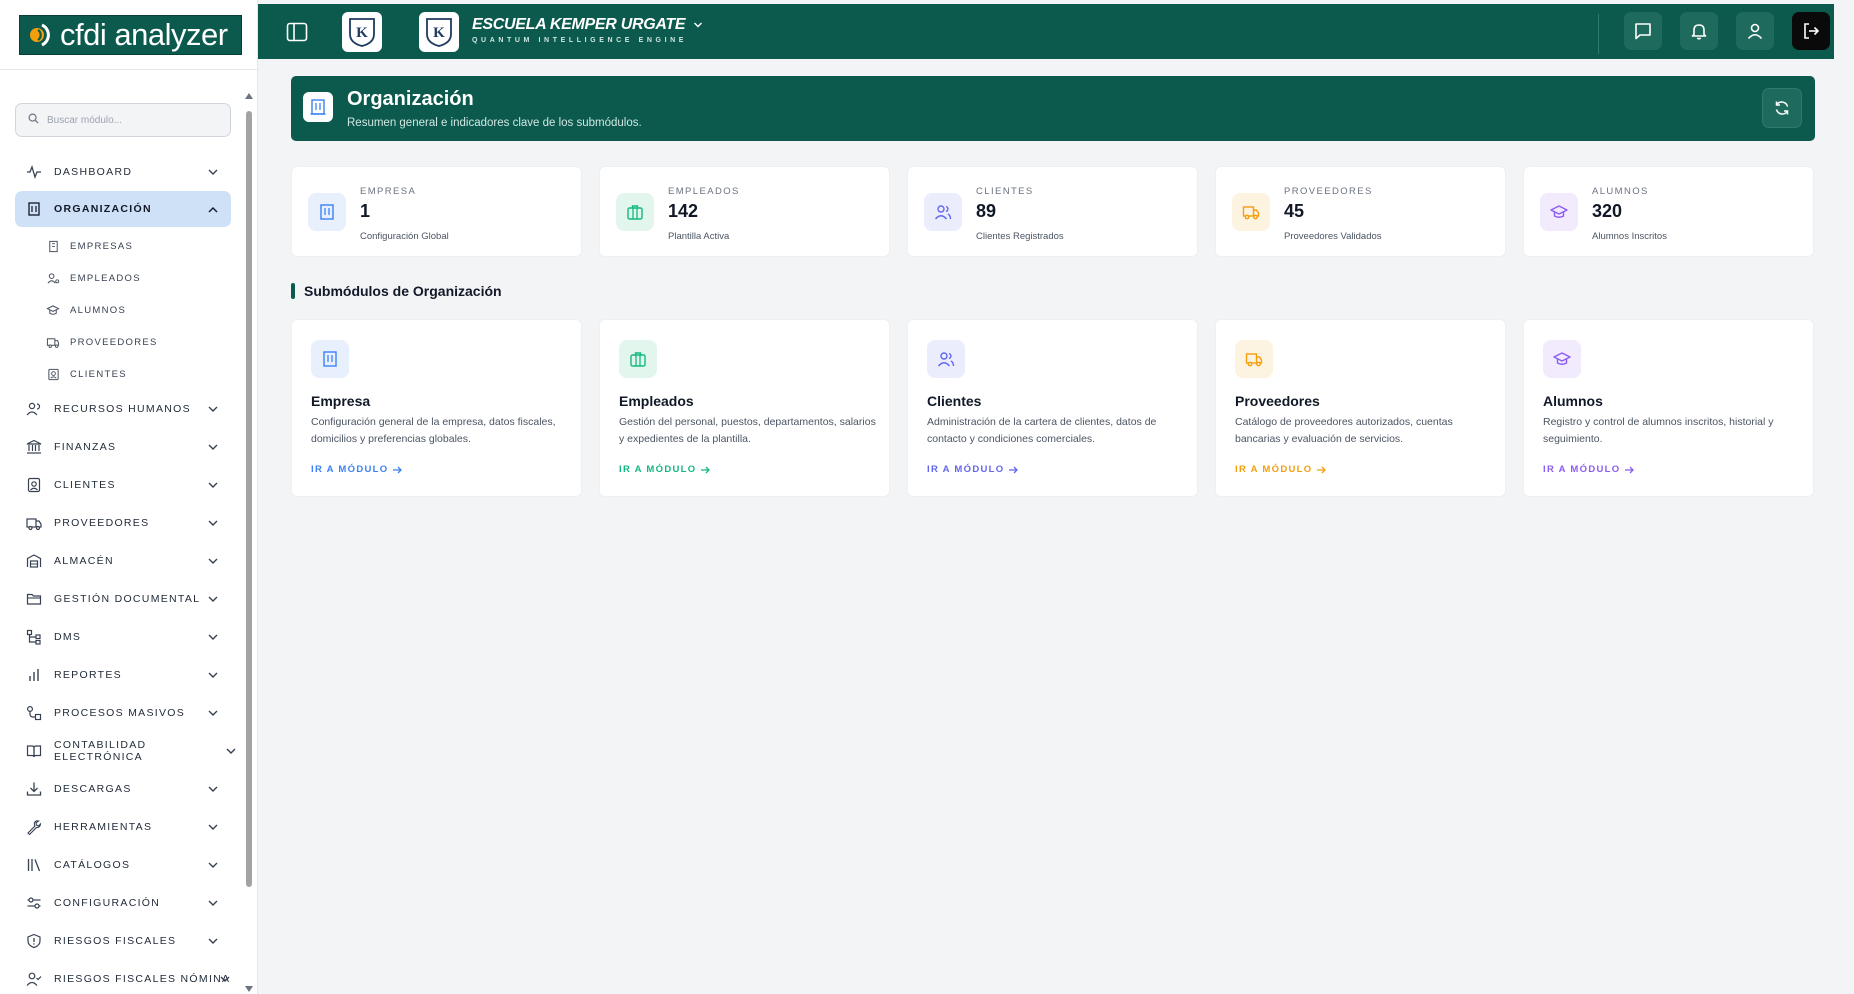 The width and height of the screenshot is (1854, 994). I want to click on sidebar-item-gestion-documental: GESTIÓN DOCUMENTAL, so click(123, 599).